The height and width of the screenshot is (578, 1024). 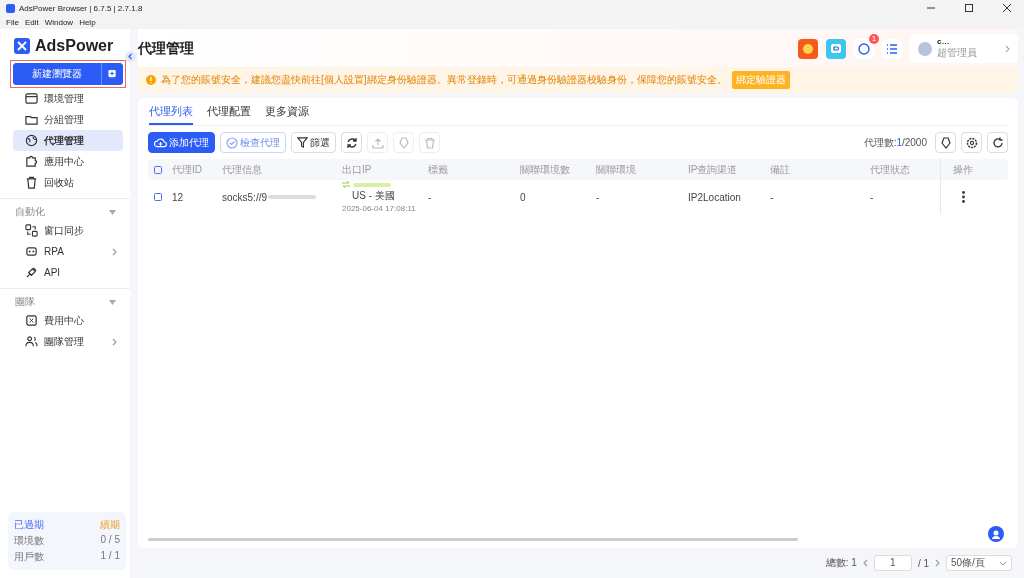 What do you see at coordinates (874, 38) in the screenshot?
I see `notification-badge: 1` at bounding box center [874, 38].